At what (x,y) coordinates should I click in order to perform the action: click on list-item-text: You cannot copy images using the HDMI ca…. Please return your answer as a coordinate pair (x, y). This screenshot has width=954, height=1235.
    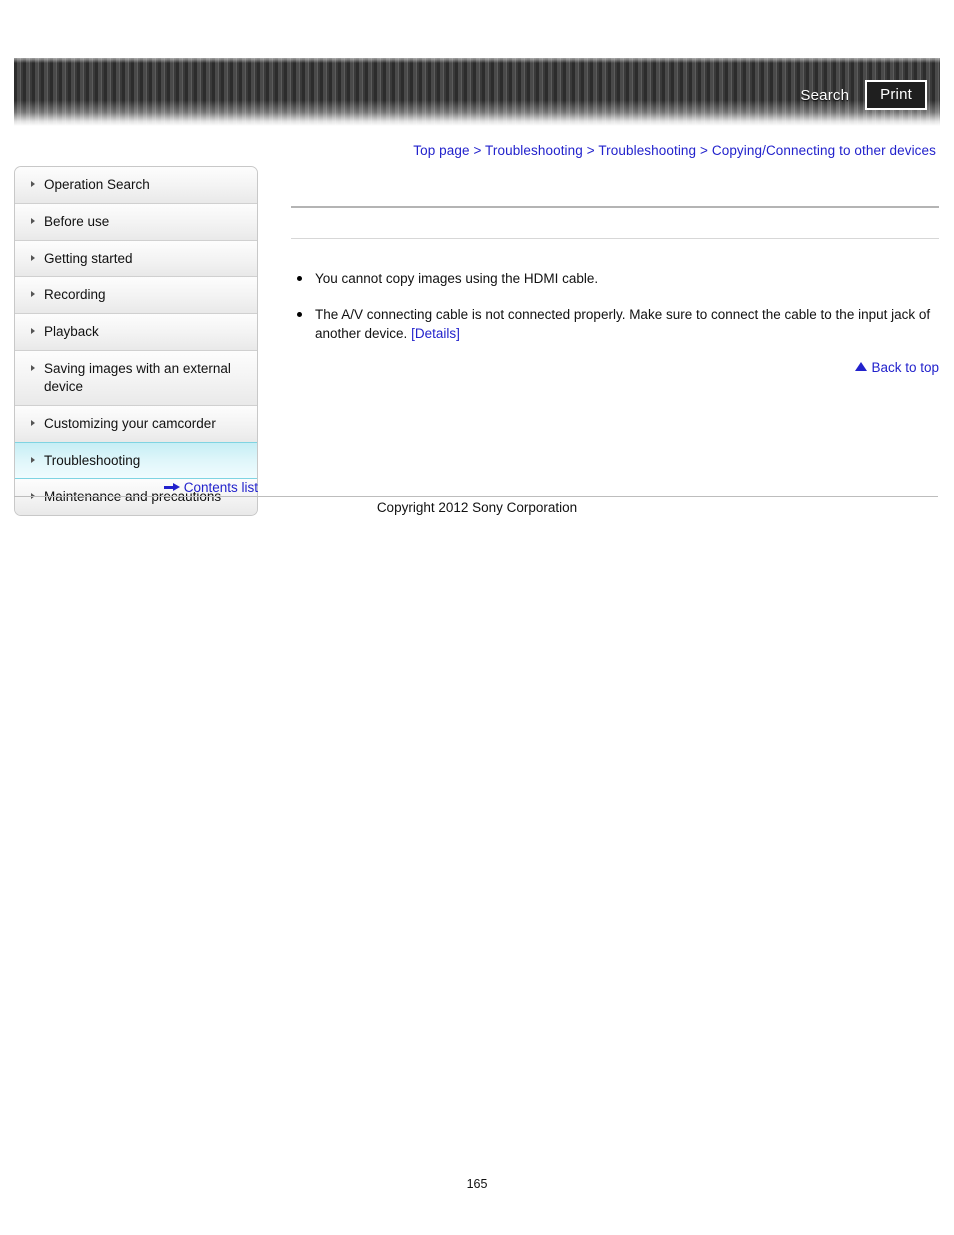
    Looking at the image, I should click on (457, 278).